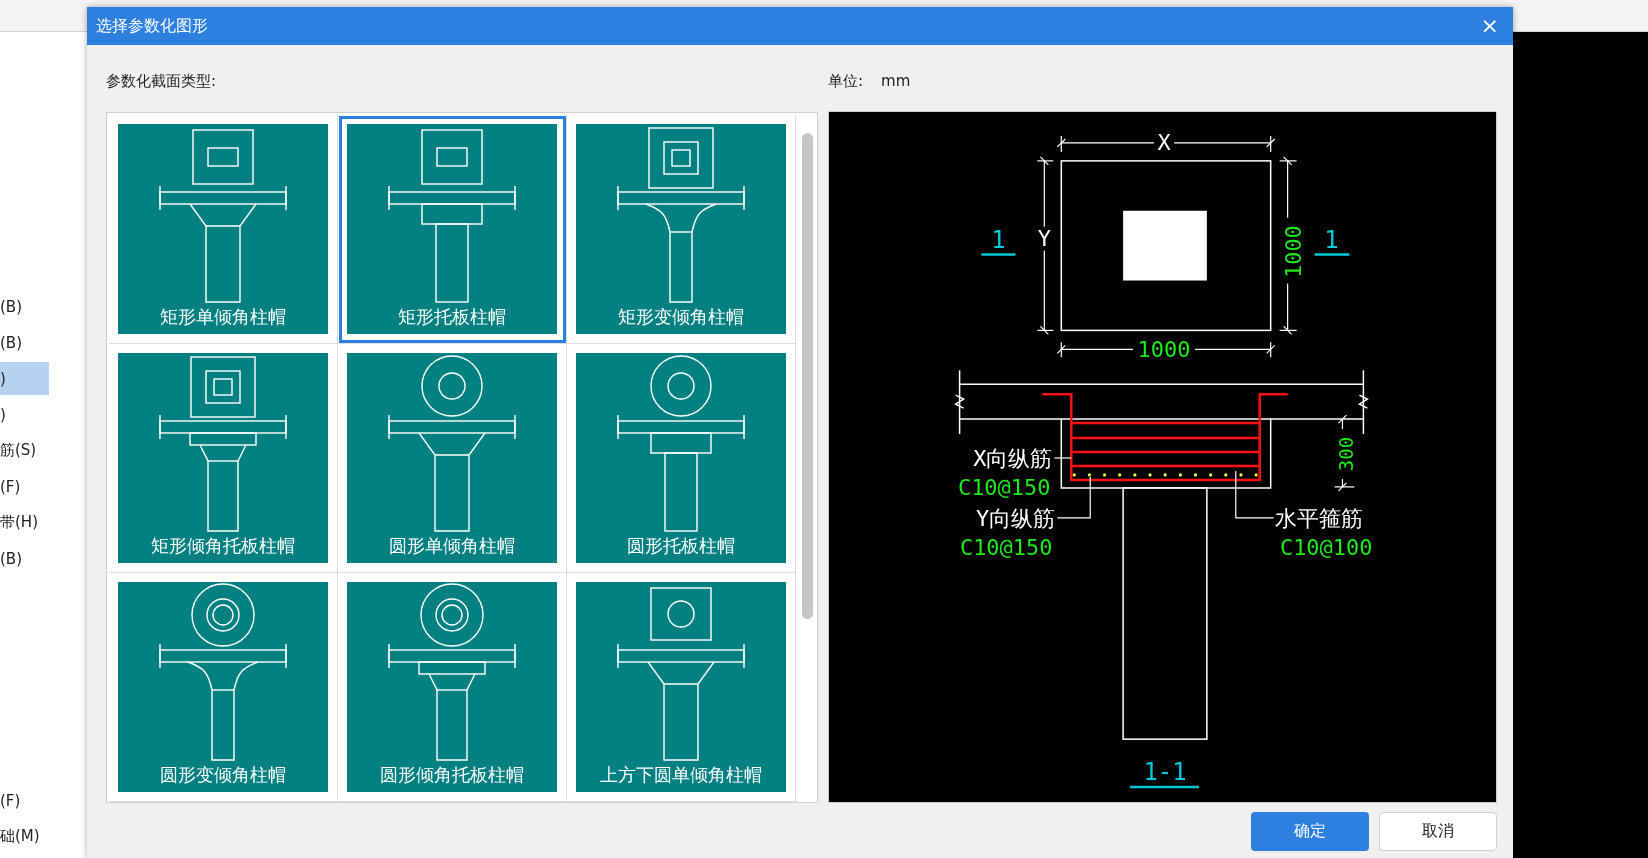  I want to click on rebar-label: 水平箍筋, so click(1318, 518).